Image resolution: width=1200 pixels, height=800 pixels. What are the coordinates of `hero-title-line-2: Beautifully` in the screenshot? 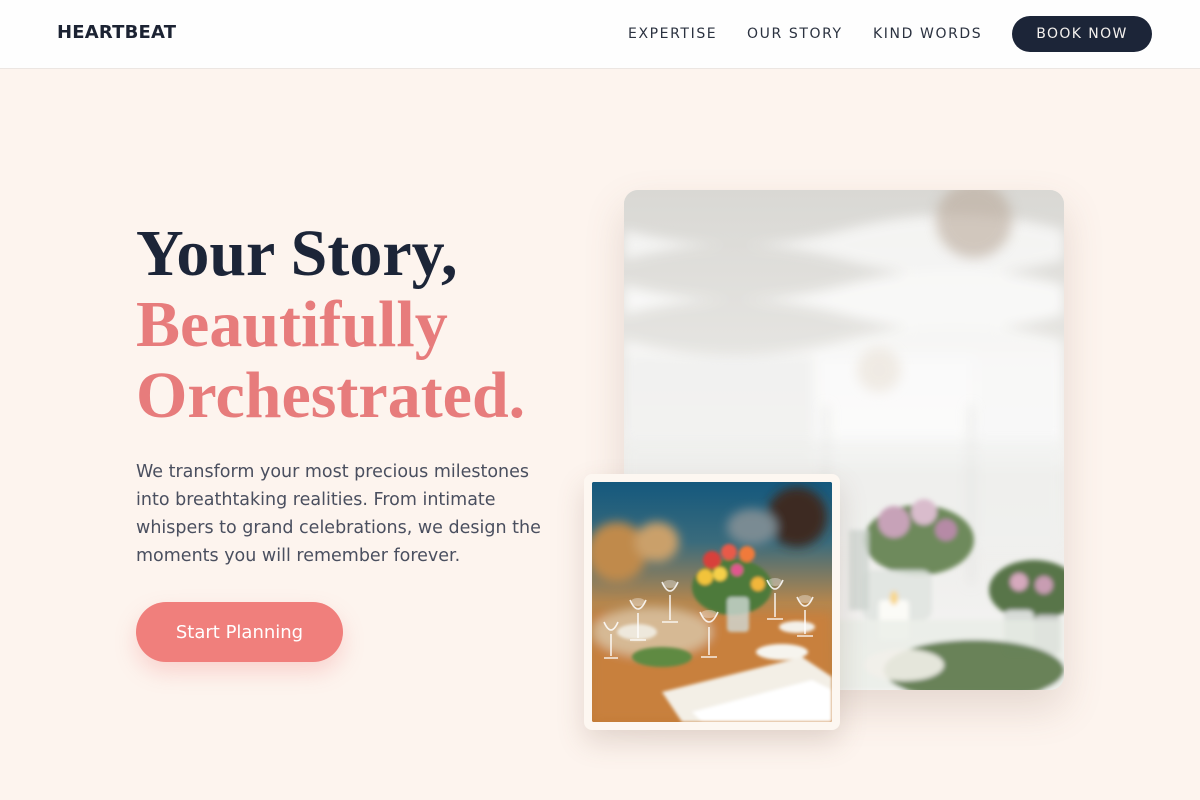 It's located at (292, 324).